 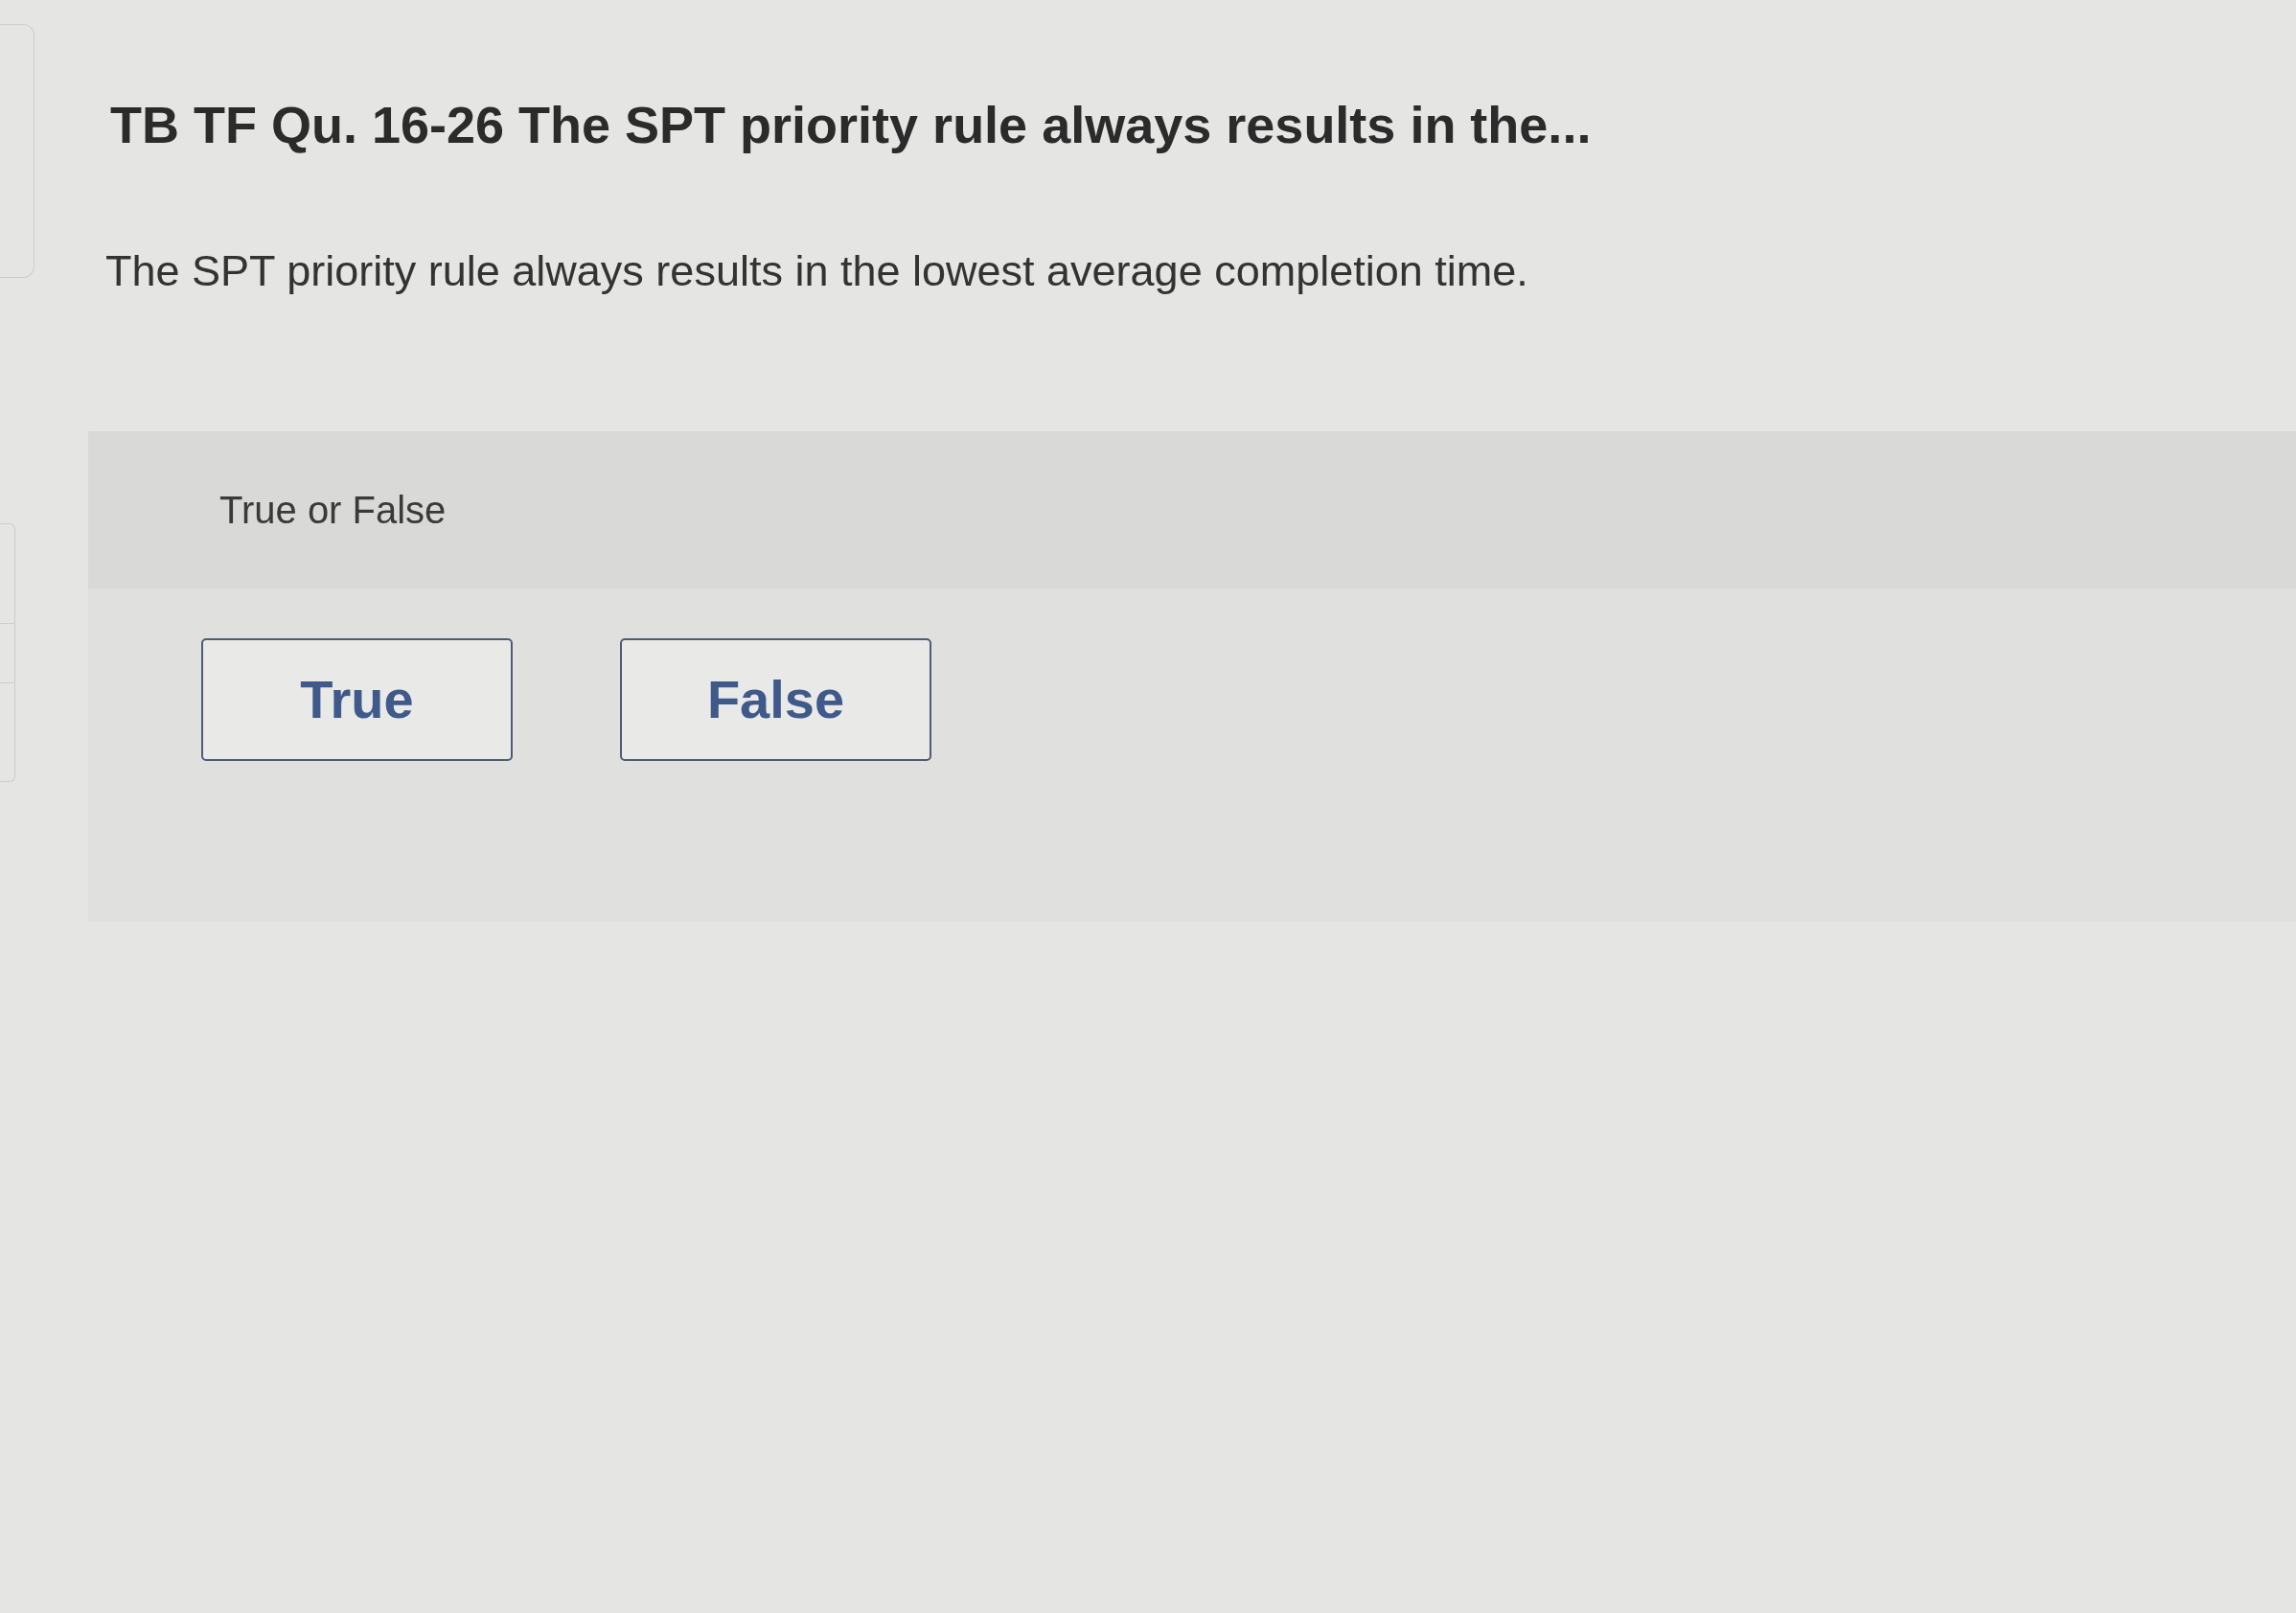 I want to click on answer-option-button: False, so click(x=775, y=699).